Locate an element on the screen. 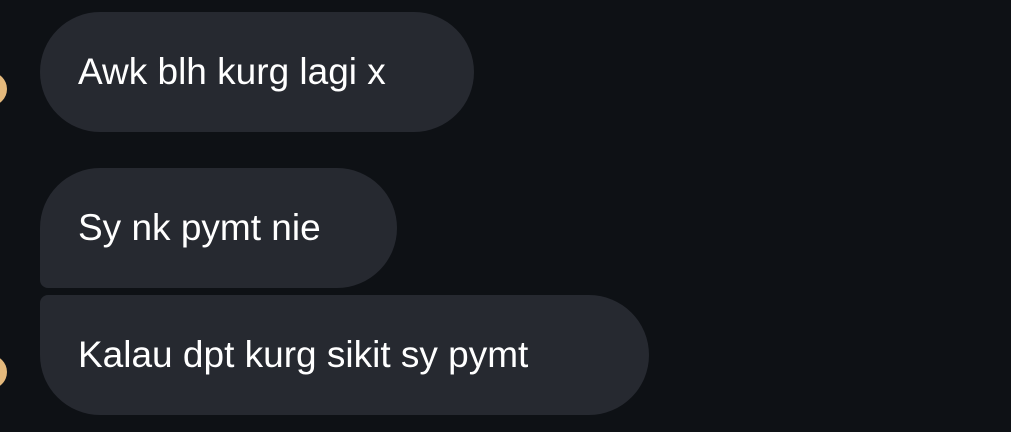 This screenshot has height=432, width=1011. message-text: Kalau dpt kurg sikit sy pymt is located at coordinates (303, 354).